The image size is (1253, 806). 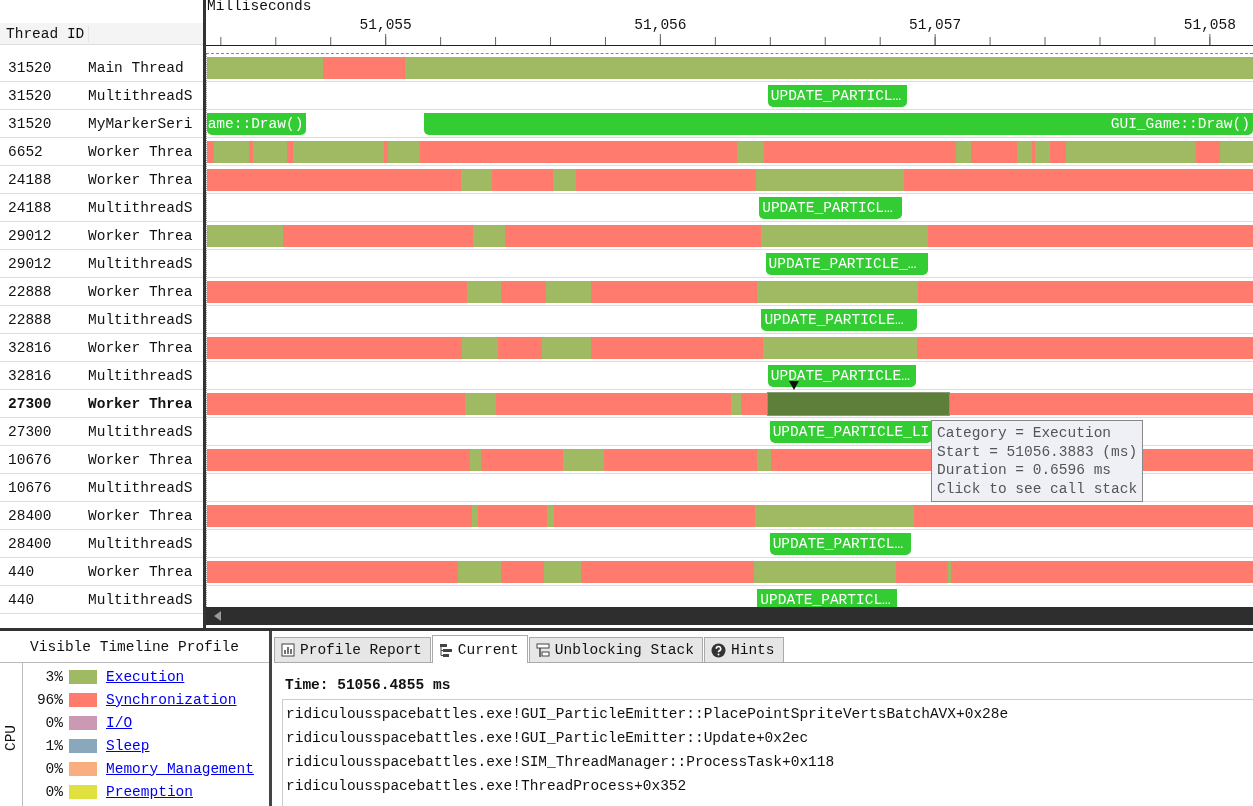 I want to click on panel-title: Visible Timeline Profile, so click(x=134, y=646).